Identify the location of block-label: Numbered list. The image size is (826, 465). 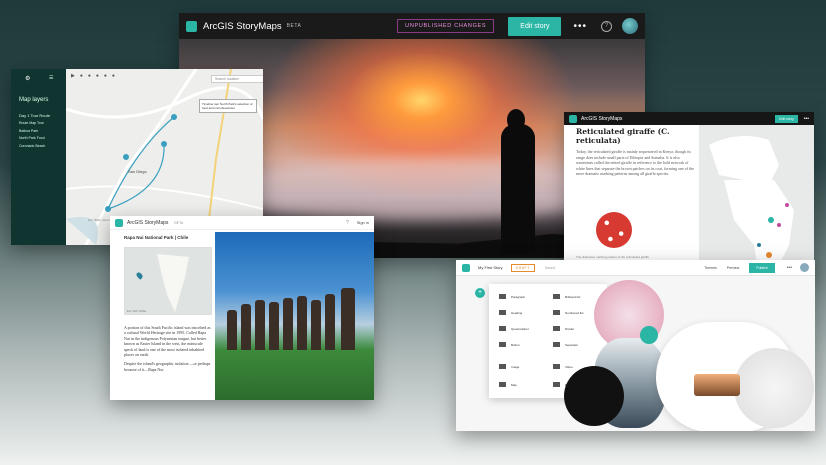
(574, 312).